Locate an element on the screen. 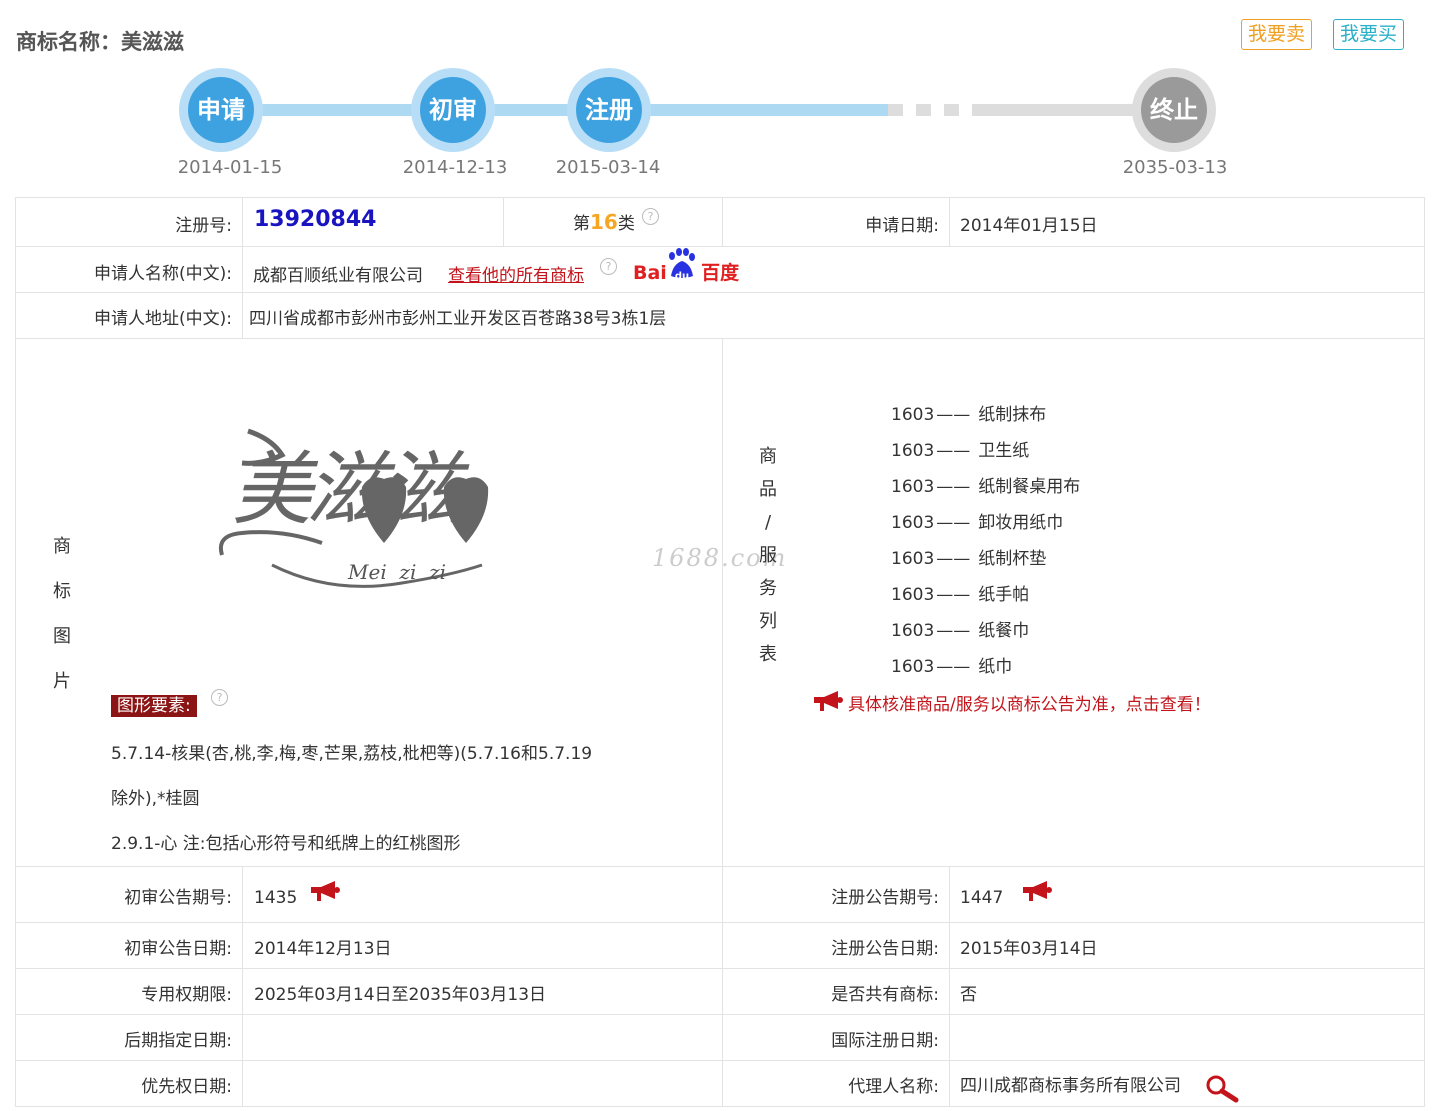 Image resolution: width=1440 pixels, height=1111 pixels. title-name: 美滋滋 is located at coordinates (152, 42).